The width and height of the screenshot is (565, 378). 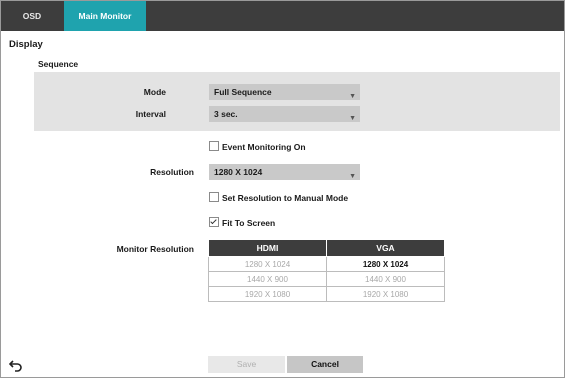 I want to click on fit-to-screen-checkbox: Fit To Screen, so click(x=242, y=223).